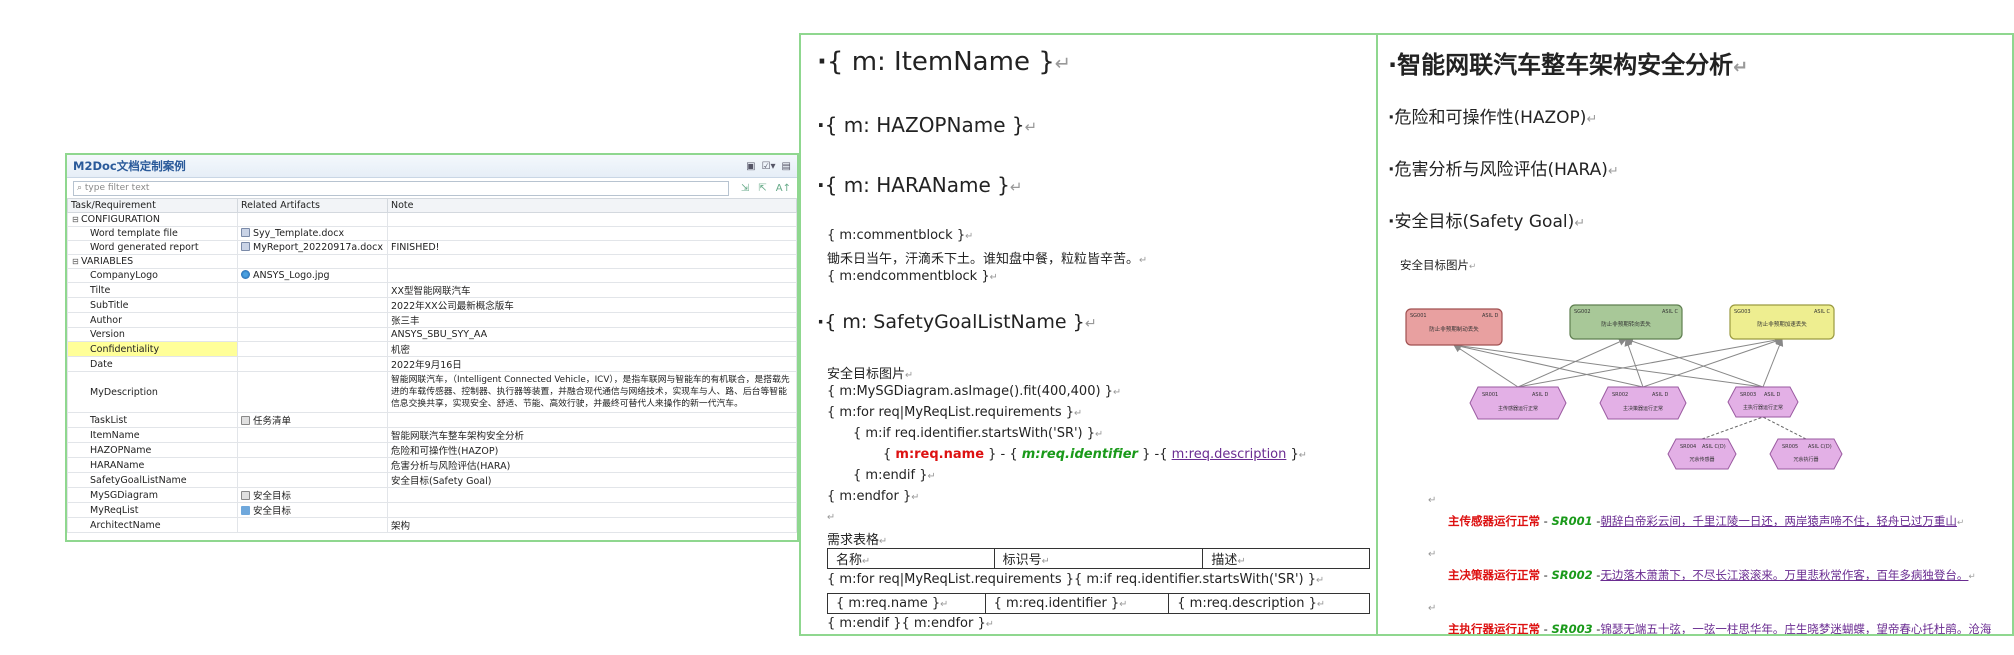 The image size is (2014, 655). What do you see at coordinates (152, 525) in the screenshot?
I see `row-task-cell: ArchitectName` at bounding box center [152, 525].